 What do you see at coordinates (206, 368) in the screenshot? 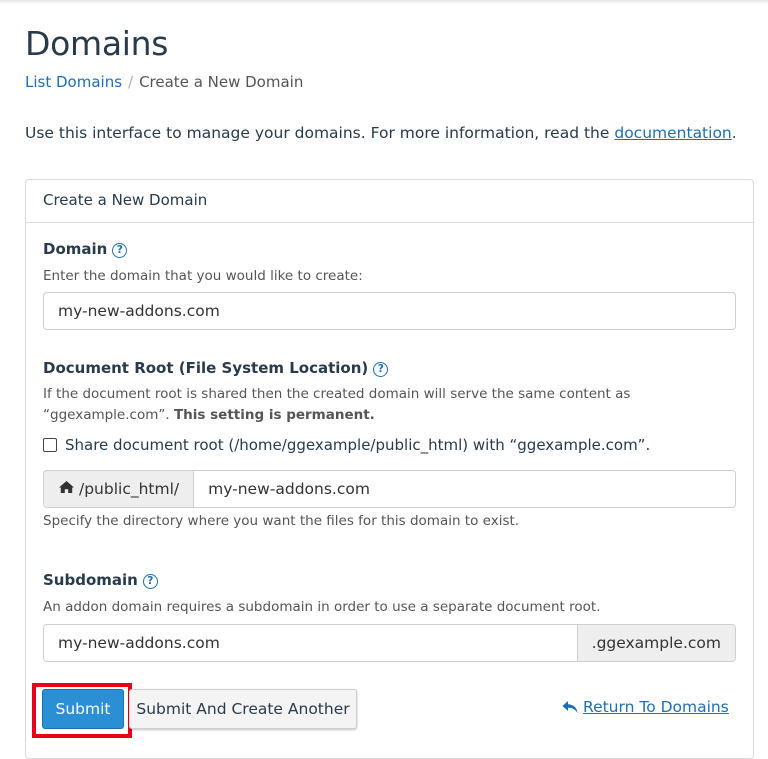
I see `document-root-label: Document Root (File System Location)` at bounding box center [206, 368].